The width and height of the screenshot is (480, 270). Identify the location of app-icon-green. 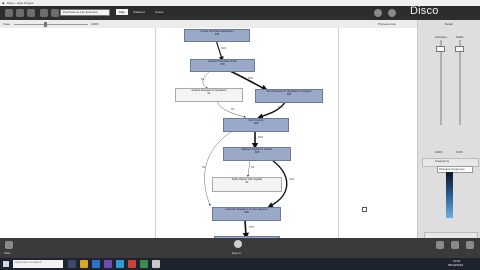
(144, 264).